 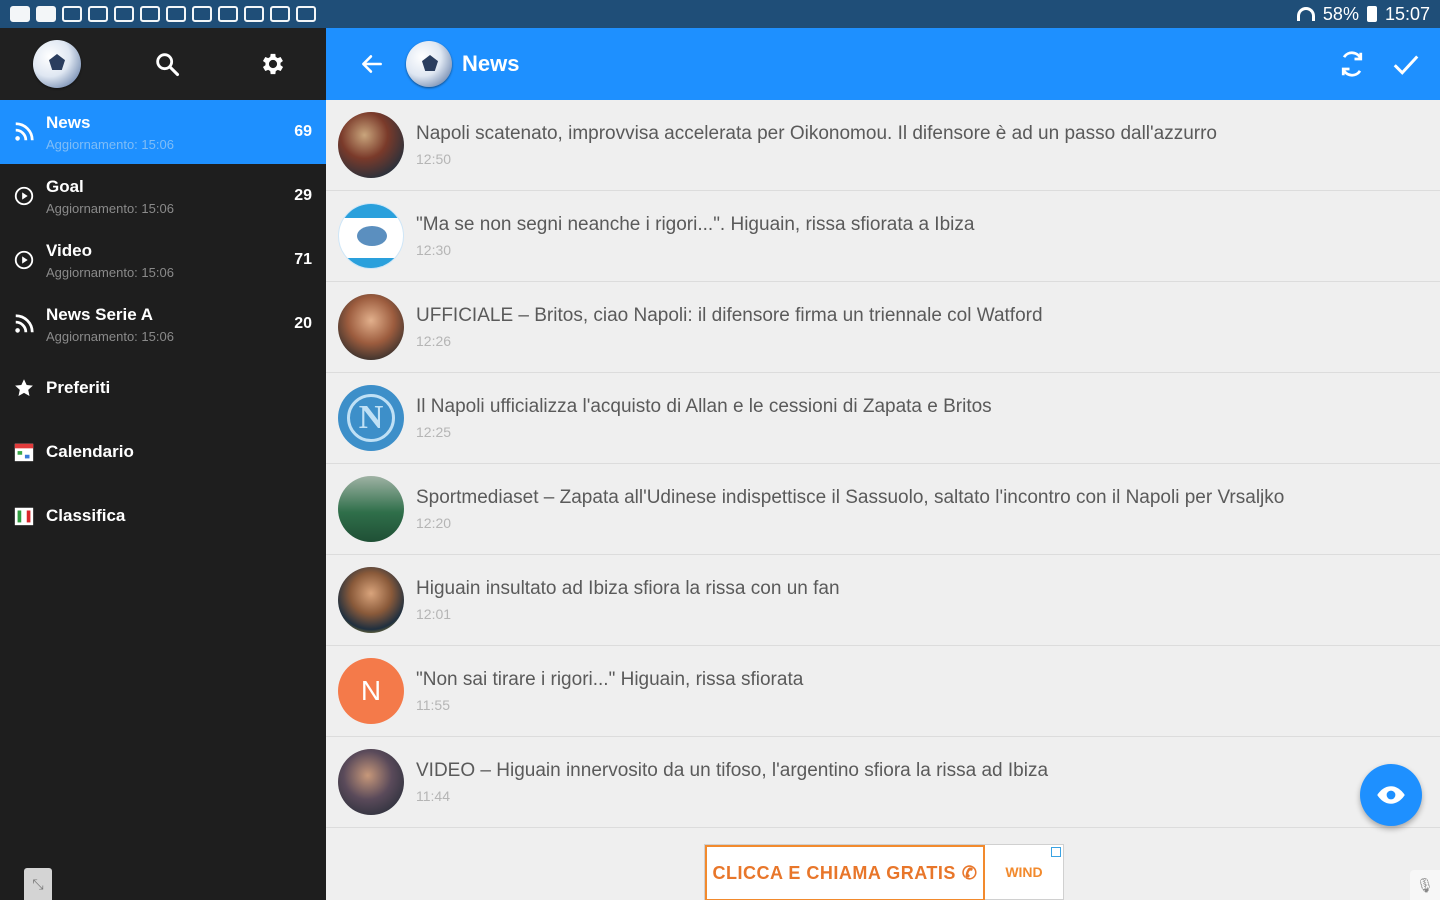 What do you see at coordinates (163, 388) in the screenshot?
I see `sidebar-item-preferiti: Preferiti` at bounding box center [163, 388].